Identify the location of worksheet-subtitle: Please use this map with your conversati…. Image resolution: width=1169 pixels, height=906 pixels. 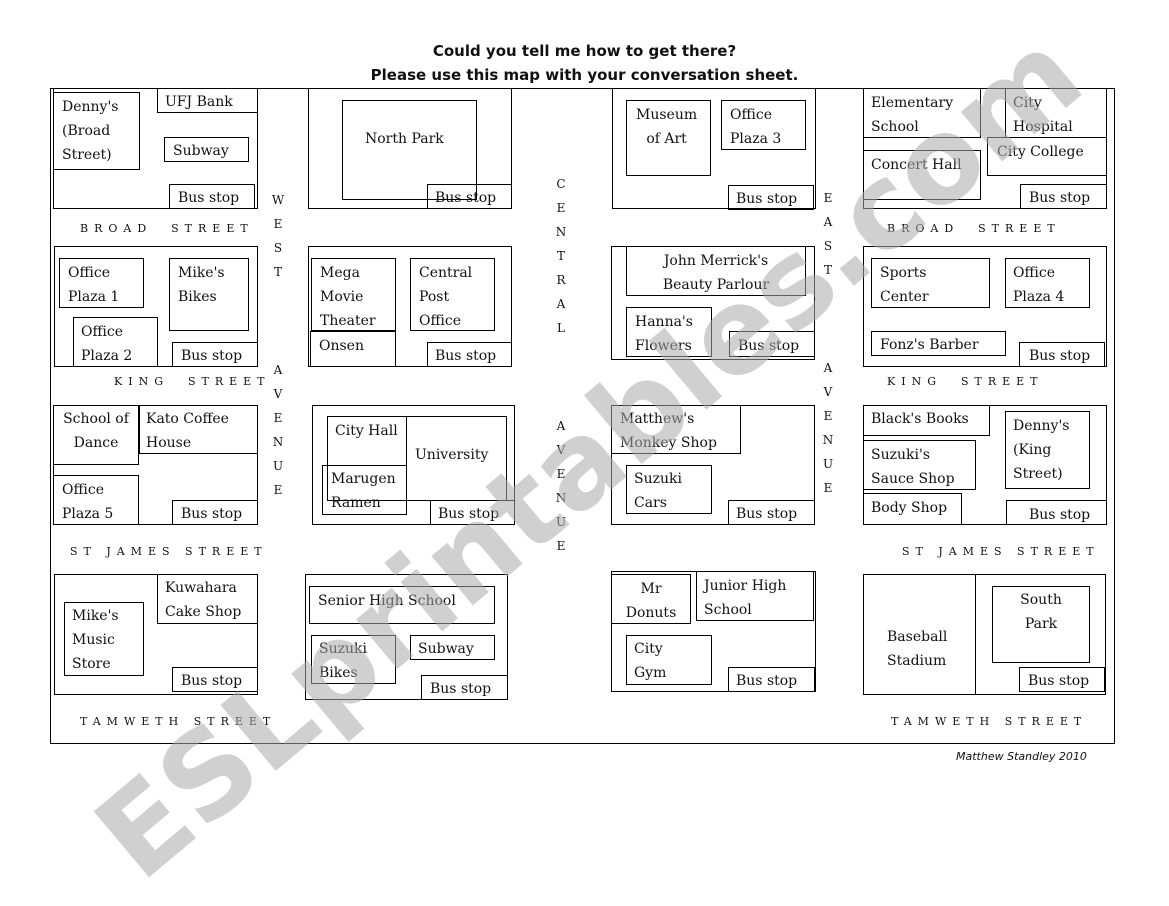
(584, 75).